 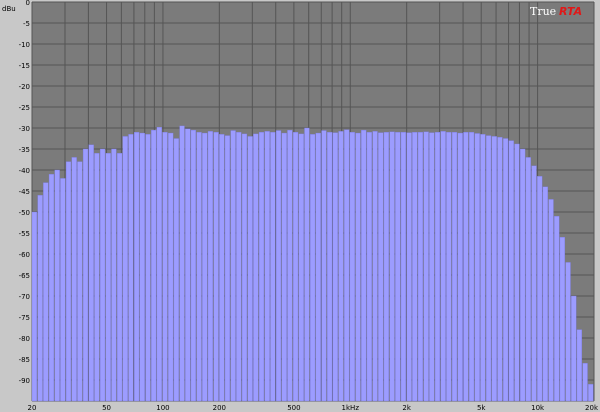 What do you see at coordinates (24, 297) in the screenshot?
I see `y-tick-label: -70` at bounding box center [24, 297].